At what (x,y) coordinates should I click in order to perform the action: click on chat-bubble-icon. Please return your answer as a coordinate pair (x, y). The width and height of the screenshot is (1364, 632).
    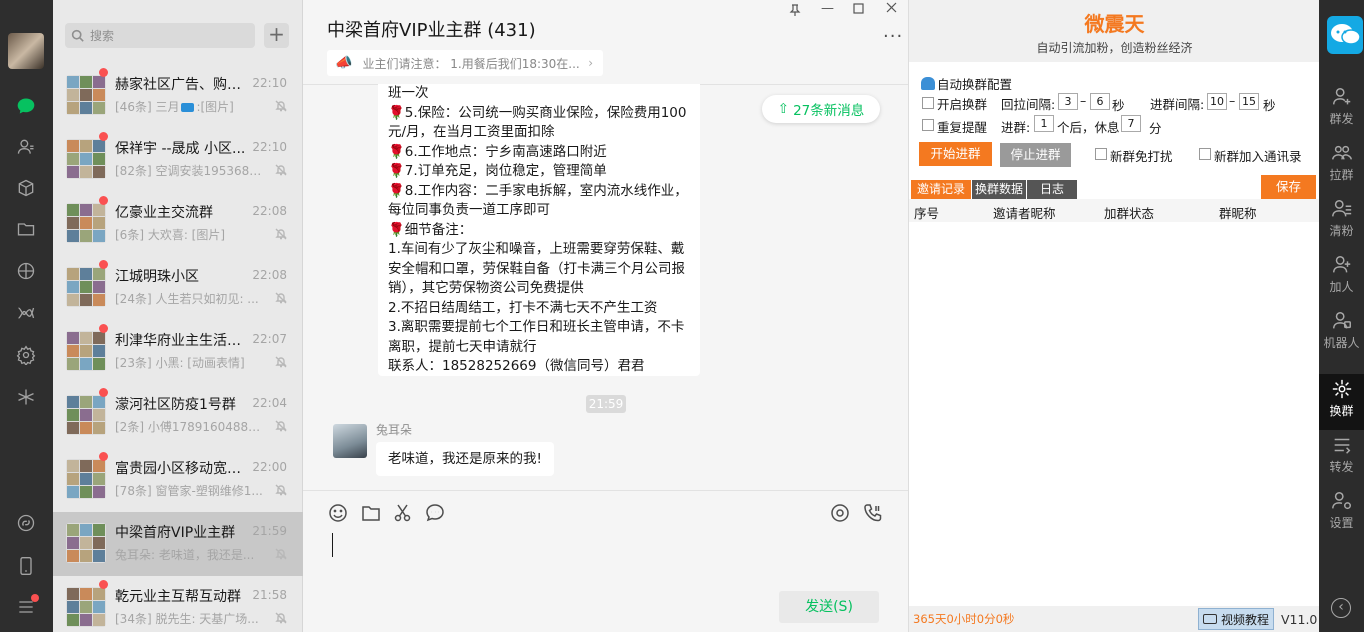
    Looking at the image, I should click on (435, 513).